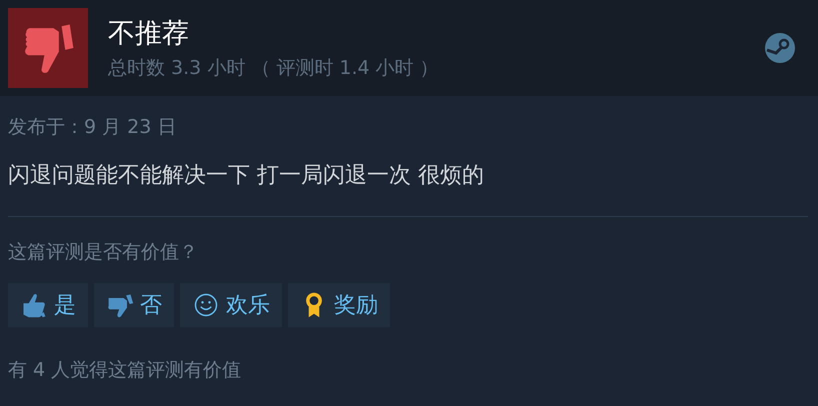  What do you see at coordinates (339, 305) in the screenshot?
I see `award-button: 奖励` at bounding box center [339, 305].